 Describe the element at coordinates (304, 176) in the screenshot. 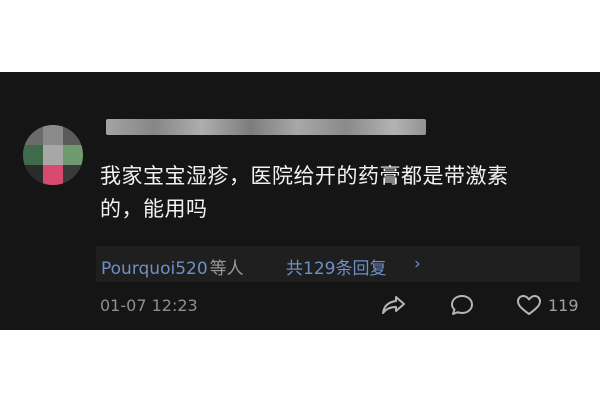

I see `comment-line-1: 我家宝宝湿疹，医院给开的药膏都是带激素` at that location.